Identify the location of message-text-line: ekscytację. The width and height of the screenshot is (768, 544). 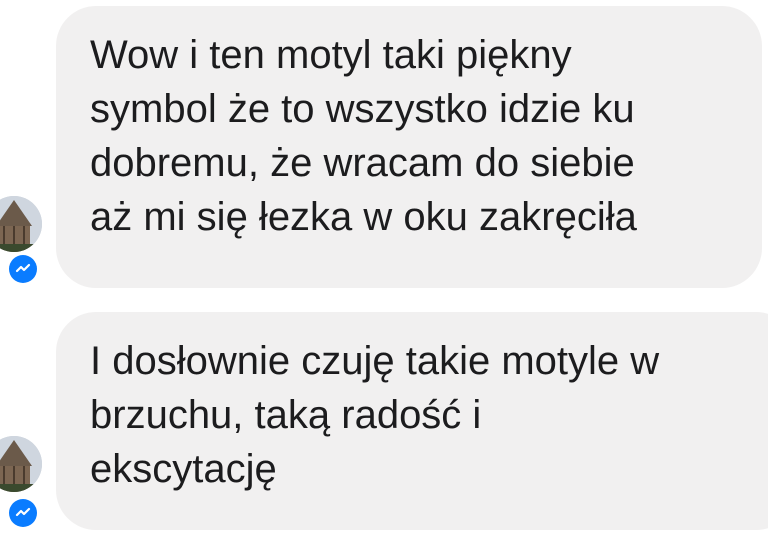
(183, 469).